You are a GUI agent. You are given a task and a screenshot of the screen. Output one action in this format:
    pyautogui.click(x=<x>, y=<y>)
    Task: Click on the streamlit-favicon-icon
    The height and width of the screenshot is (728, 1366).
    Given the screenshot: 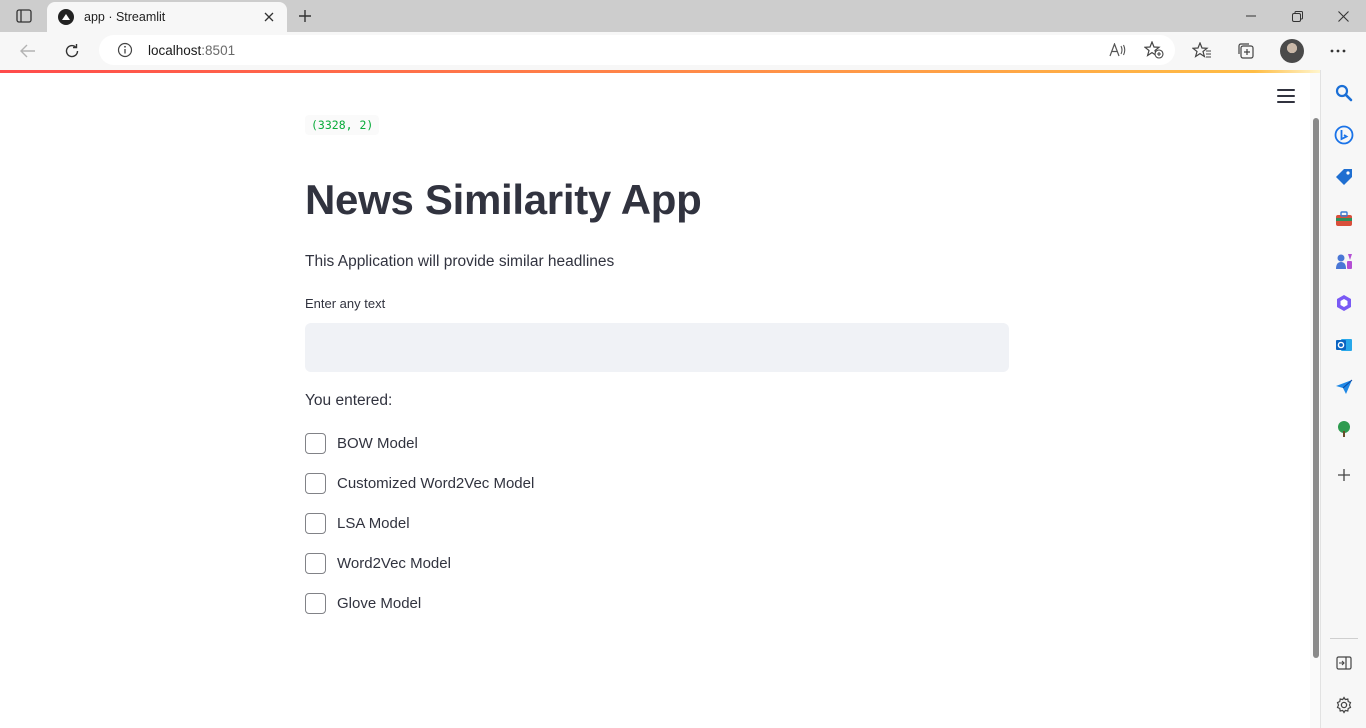 What is the action you would take?
    pyautogui.click(x=66, y=17)
    